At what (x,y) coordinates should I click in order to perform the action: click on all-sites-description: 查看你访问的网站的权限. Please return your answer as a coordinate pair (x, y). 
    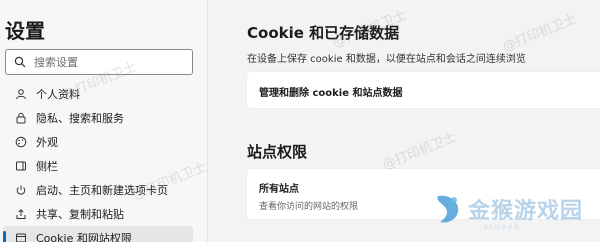
    Looking at the image, I should click on (309, 207).